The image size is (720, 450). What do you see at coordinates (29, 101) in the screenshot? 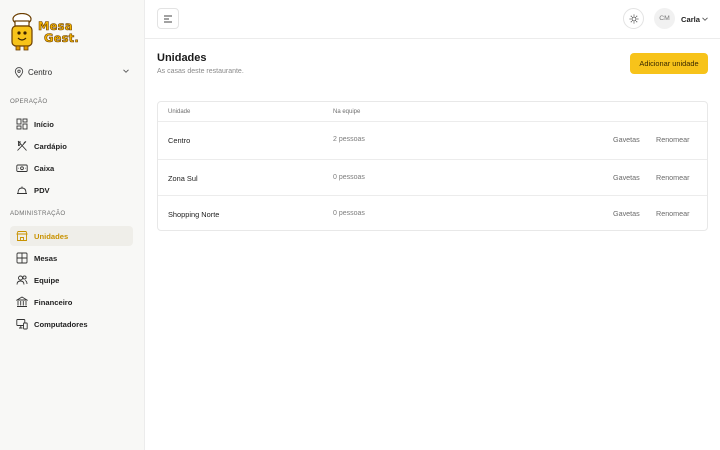
I see `section-title-operacao: OPERAÇÃO` at bounding box center [29, 101].